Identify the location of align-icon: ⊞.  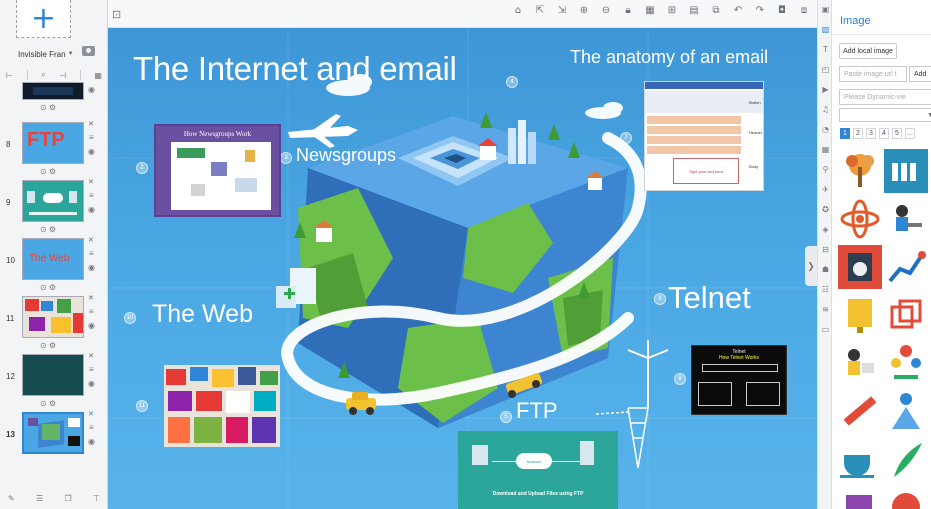
(672, 10).